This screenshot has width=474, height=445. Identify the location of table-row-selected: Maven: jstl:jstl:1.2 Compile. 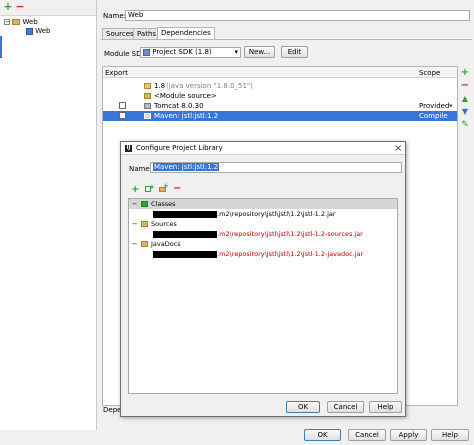
(280, 116).